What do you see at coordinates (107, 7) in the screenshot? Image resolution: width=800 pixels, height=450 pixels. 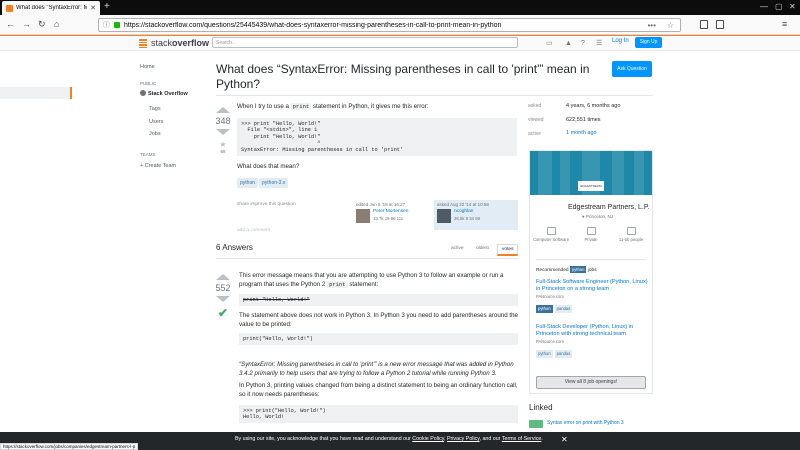 I see `new-tab-icon: +` at bounding box center [107, 7].